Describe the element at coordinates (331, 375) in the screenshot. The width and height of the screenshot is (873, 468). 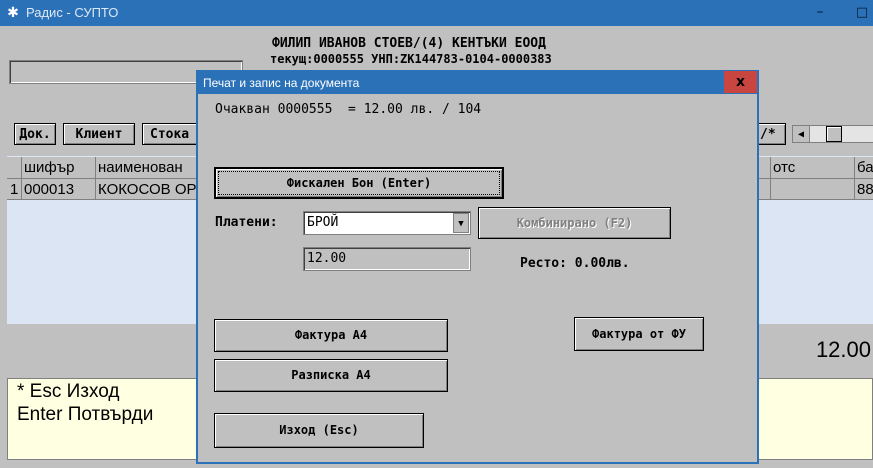
I see `receipt-a4-button: Разписка A4` at that location.